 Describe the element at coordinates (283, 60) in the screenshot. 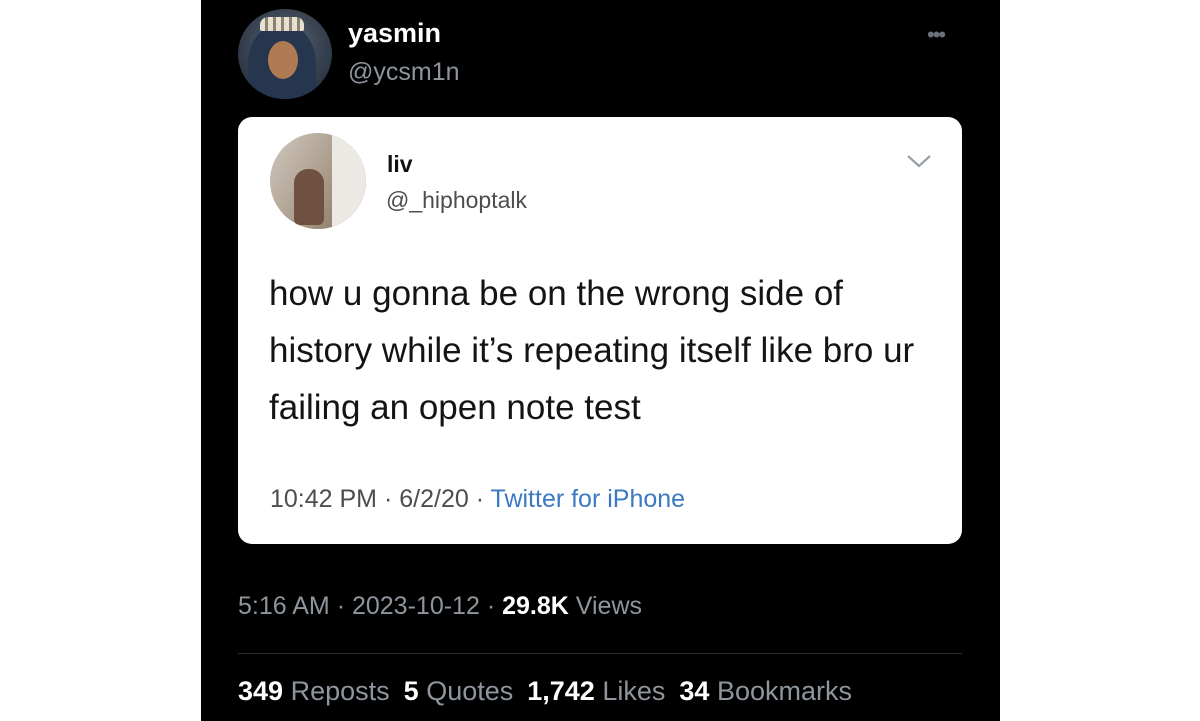

I see `avatar-face` at that location.